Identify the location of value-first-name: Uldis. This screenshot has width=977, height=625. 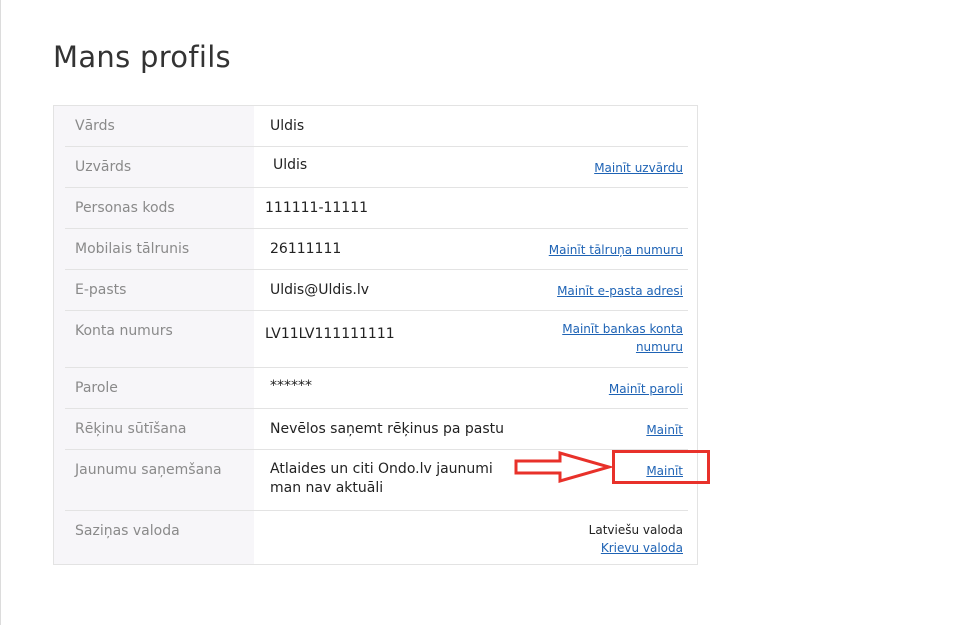
(287, 126).